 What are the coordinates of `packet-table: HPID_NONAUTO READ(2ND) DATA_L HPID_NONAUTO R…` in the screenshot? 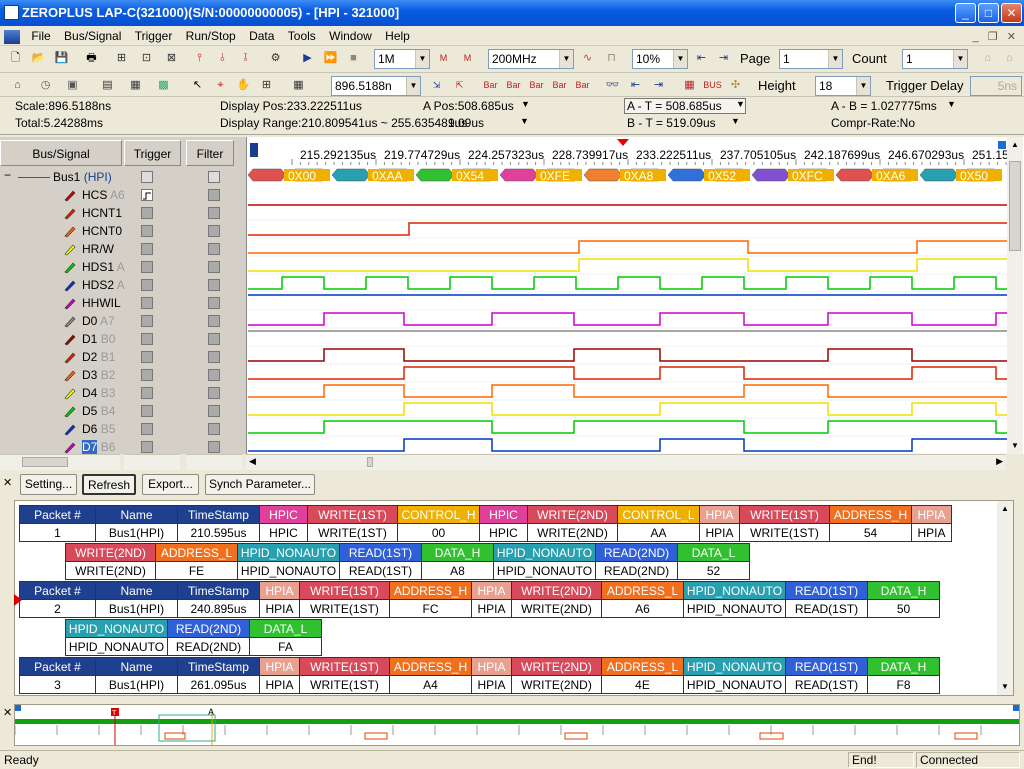 It's located at (193, 637).